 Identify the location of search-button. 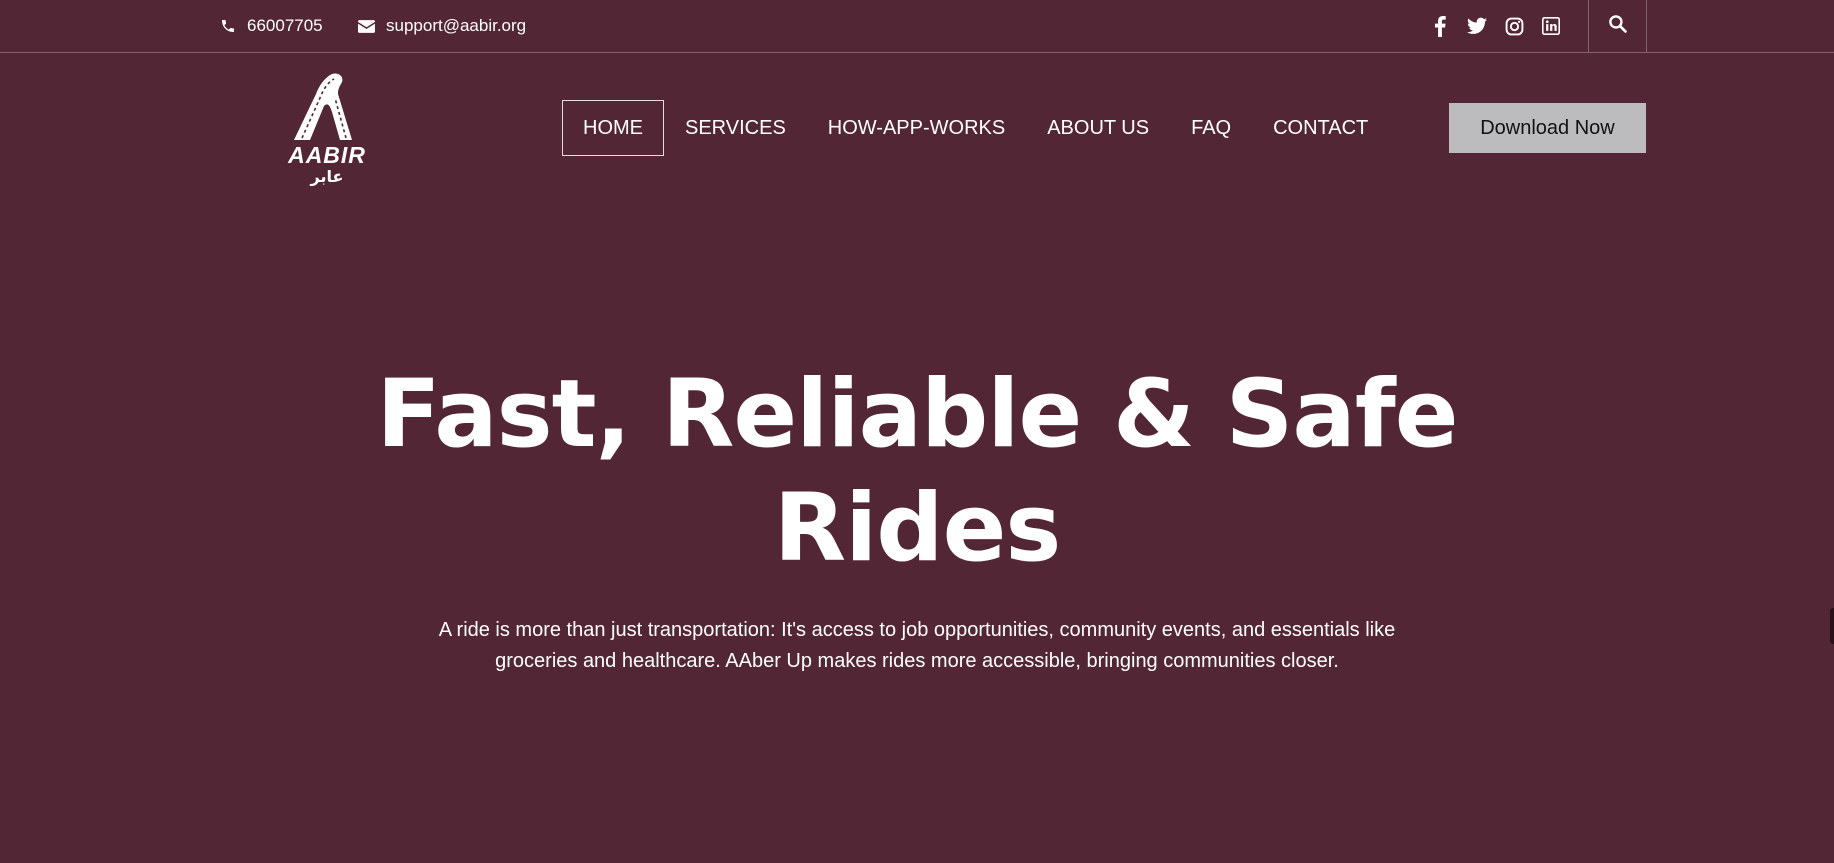
(1617, 26).